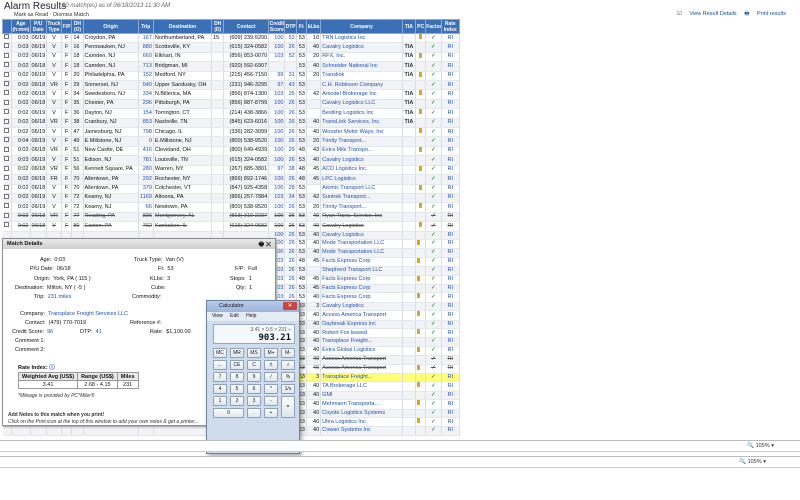  I want to click on calculator-key: MS, so click(254, 353).